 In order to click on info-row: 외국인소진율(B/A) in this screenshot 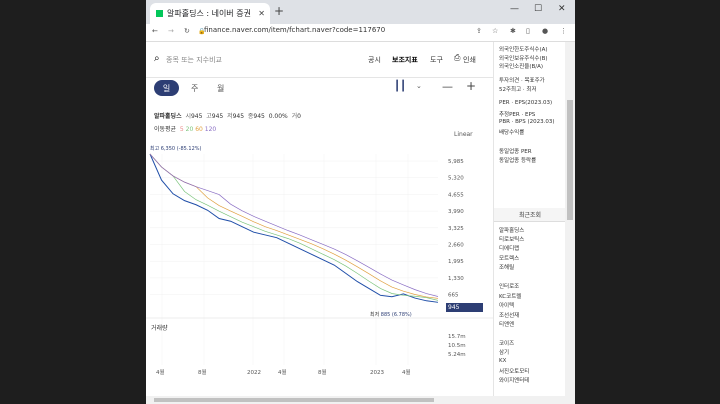, I will do `click(521, 67)`.